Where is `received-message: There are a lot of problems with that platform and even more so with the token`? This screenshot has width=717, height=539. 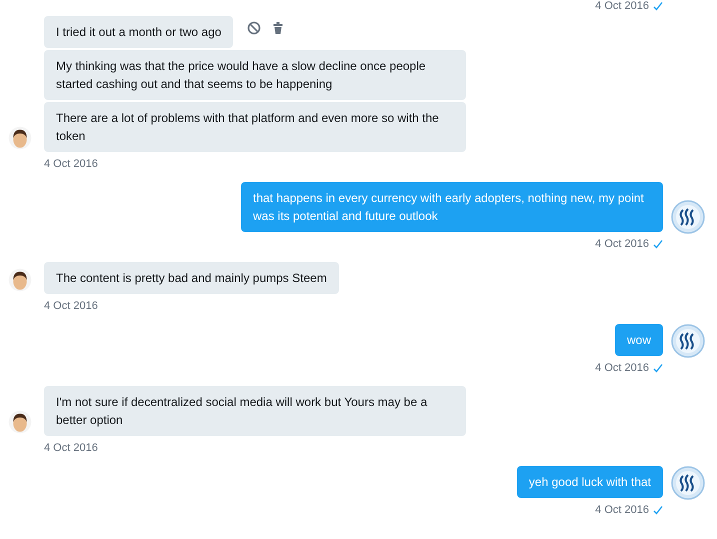 received-message: There are a lot of problems with that platform and even more so with the token is located at coordinates (255, 127).